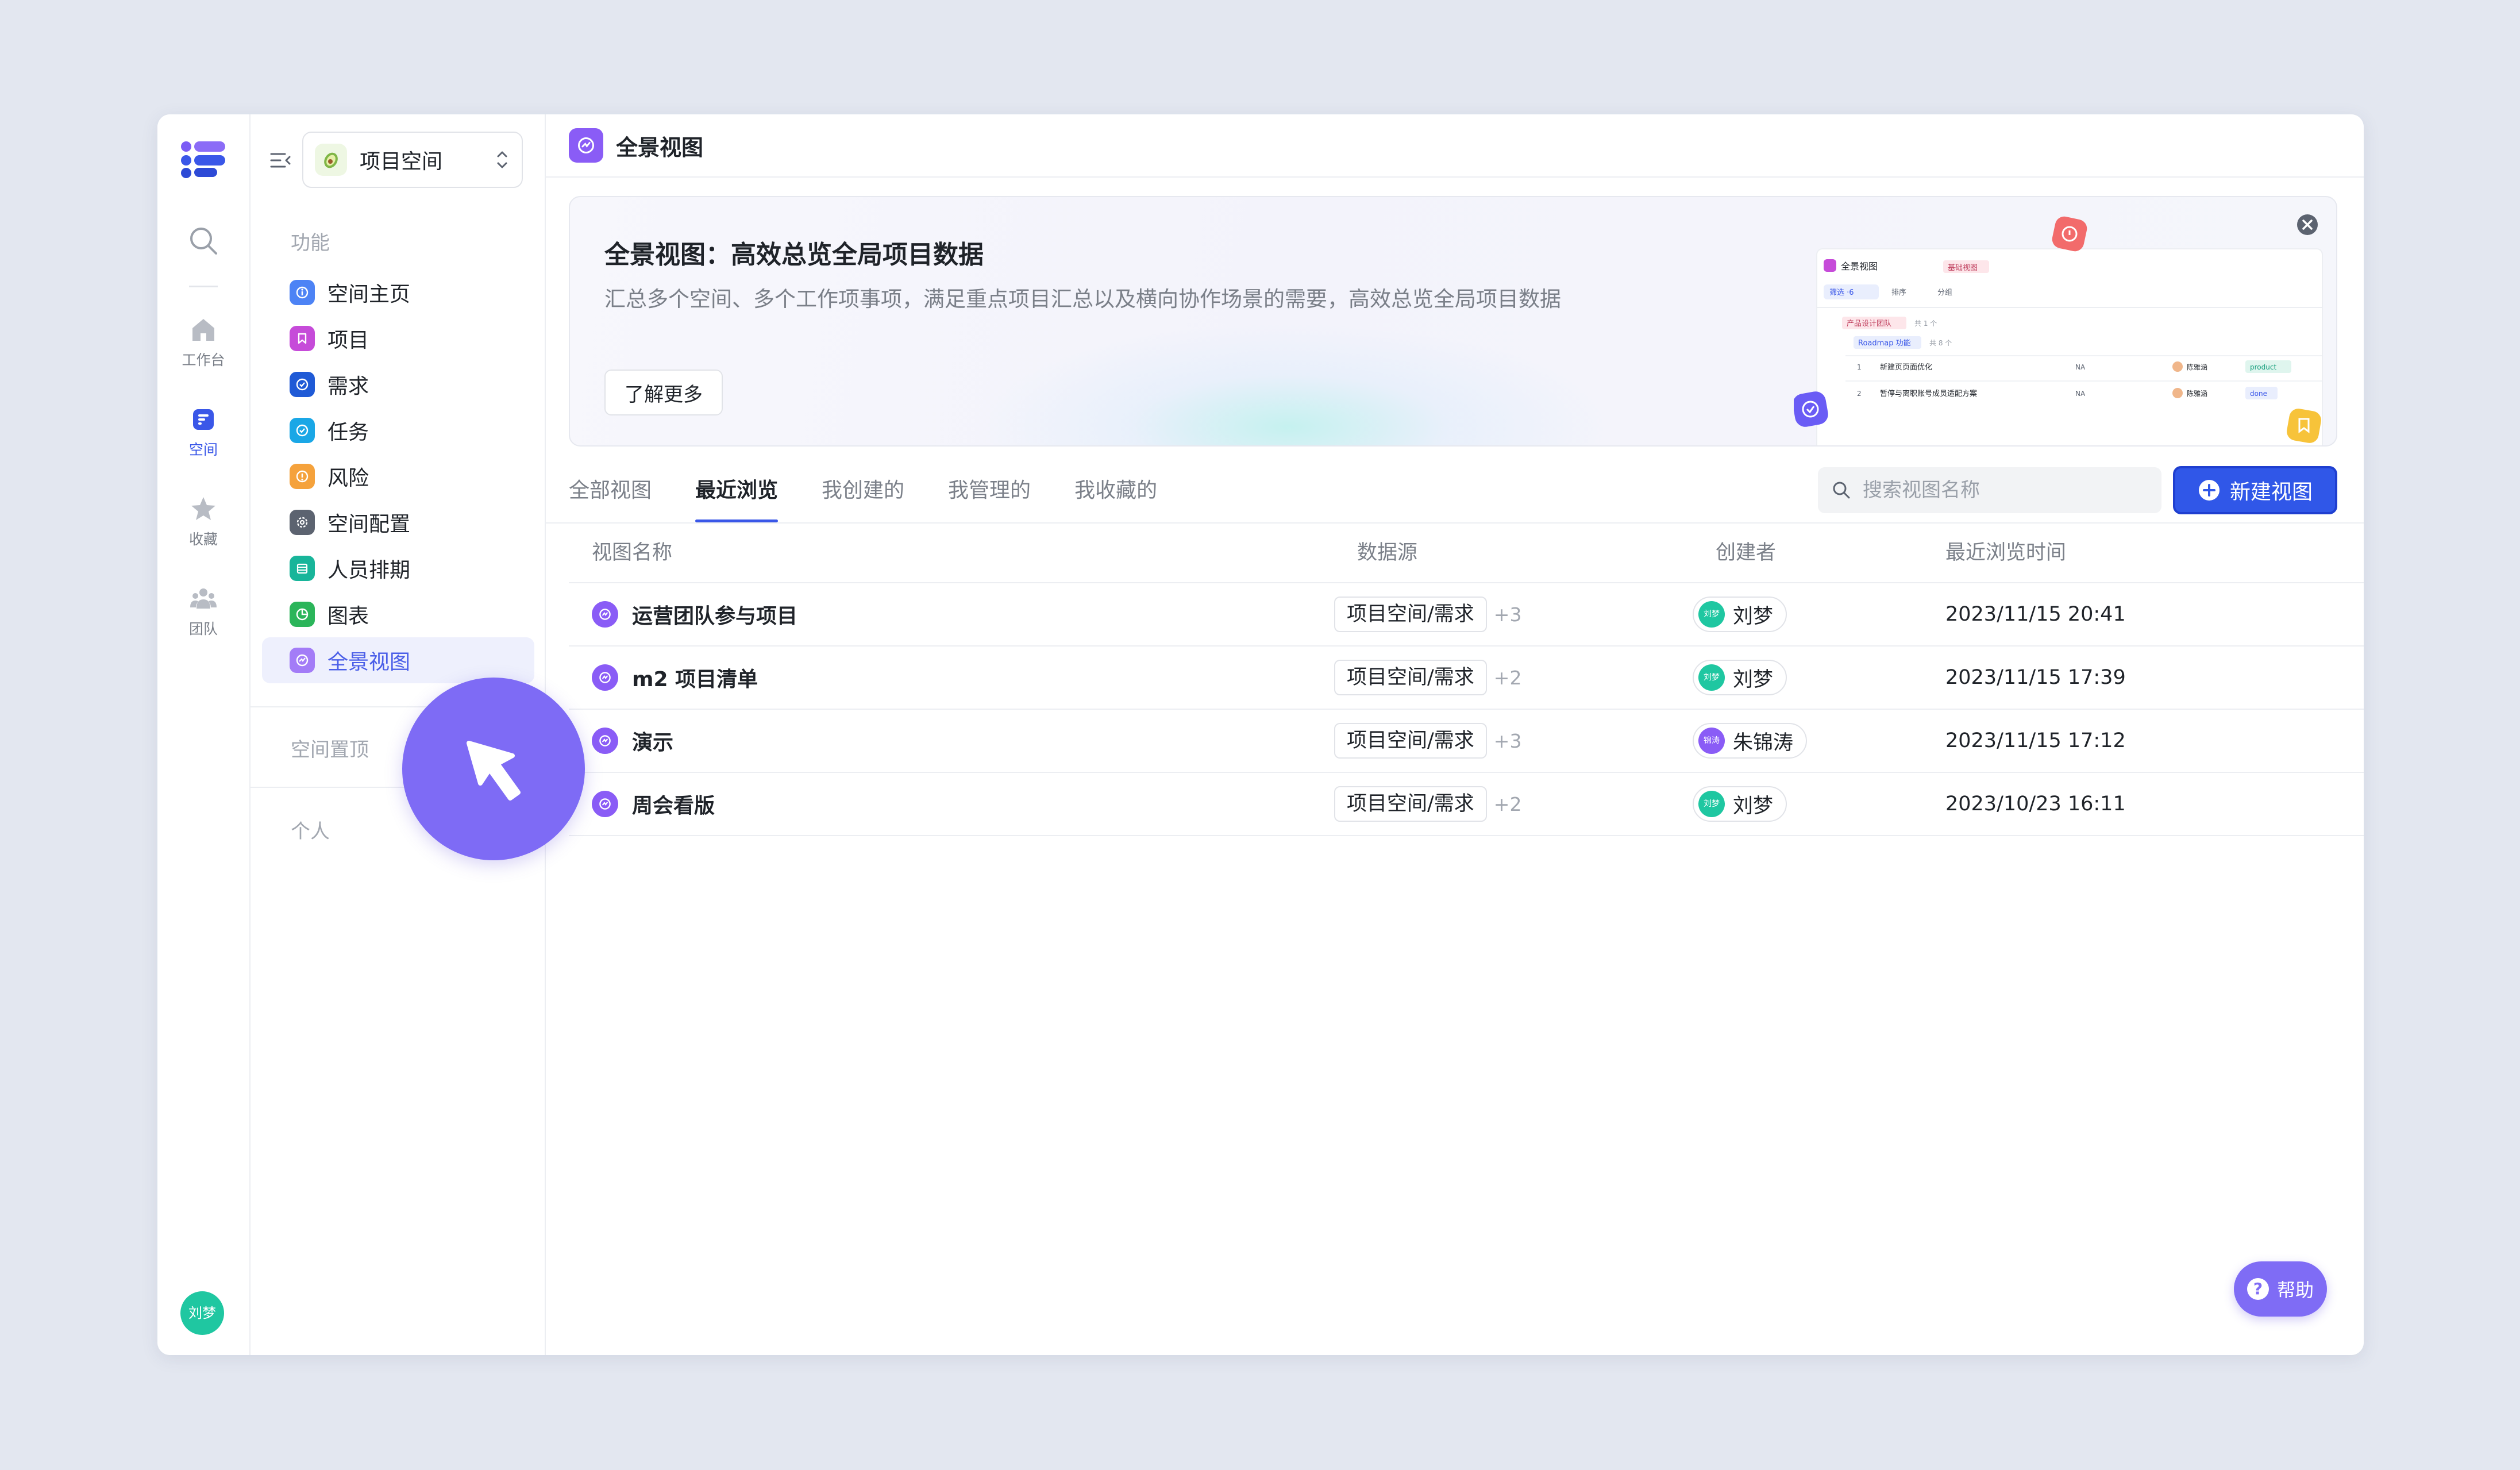 This screenshot has width=2520, height=1470. I want to click on arrow-up-left-icon, so click(494, 771).